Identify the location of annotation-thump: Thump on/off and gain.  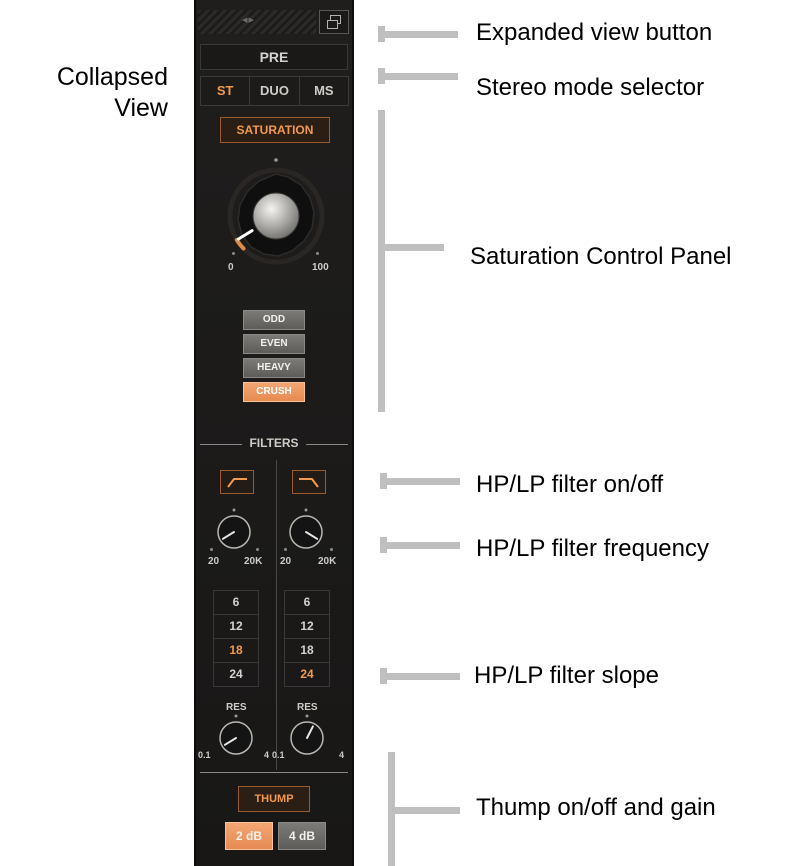
(596, 807).